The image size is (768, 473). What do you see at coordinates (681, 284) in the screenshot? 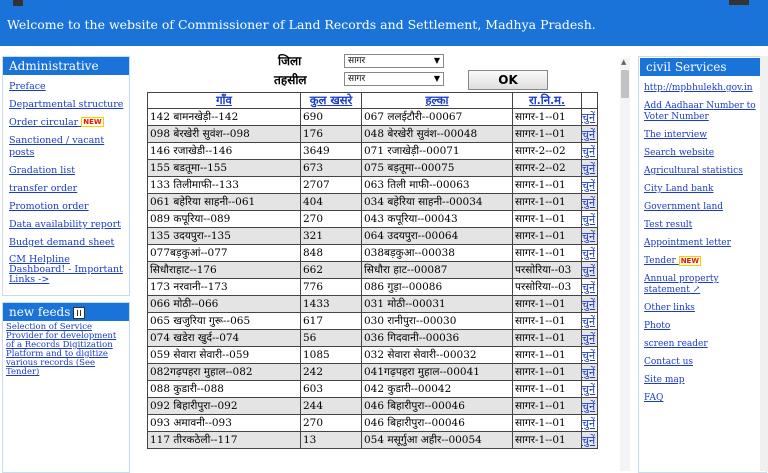
I see `link-annual-property-label: Annual property statement` at bounding box center [681, 284].